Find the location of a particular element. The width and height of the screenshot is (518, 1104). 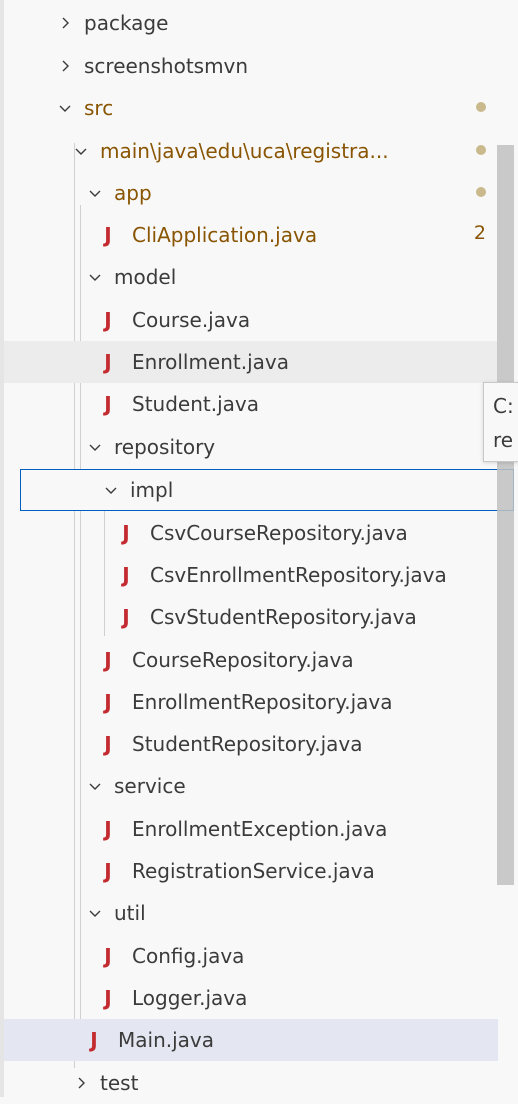

tree-item-app: app is located at coordinates (251, 193).